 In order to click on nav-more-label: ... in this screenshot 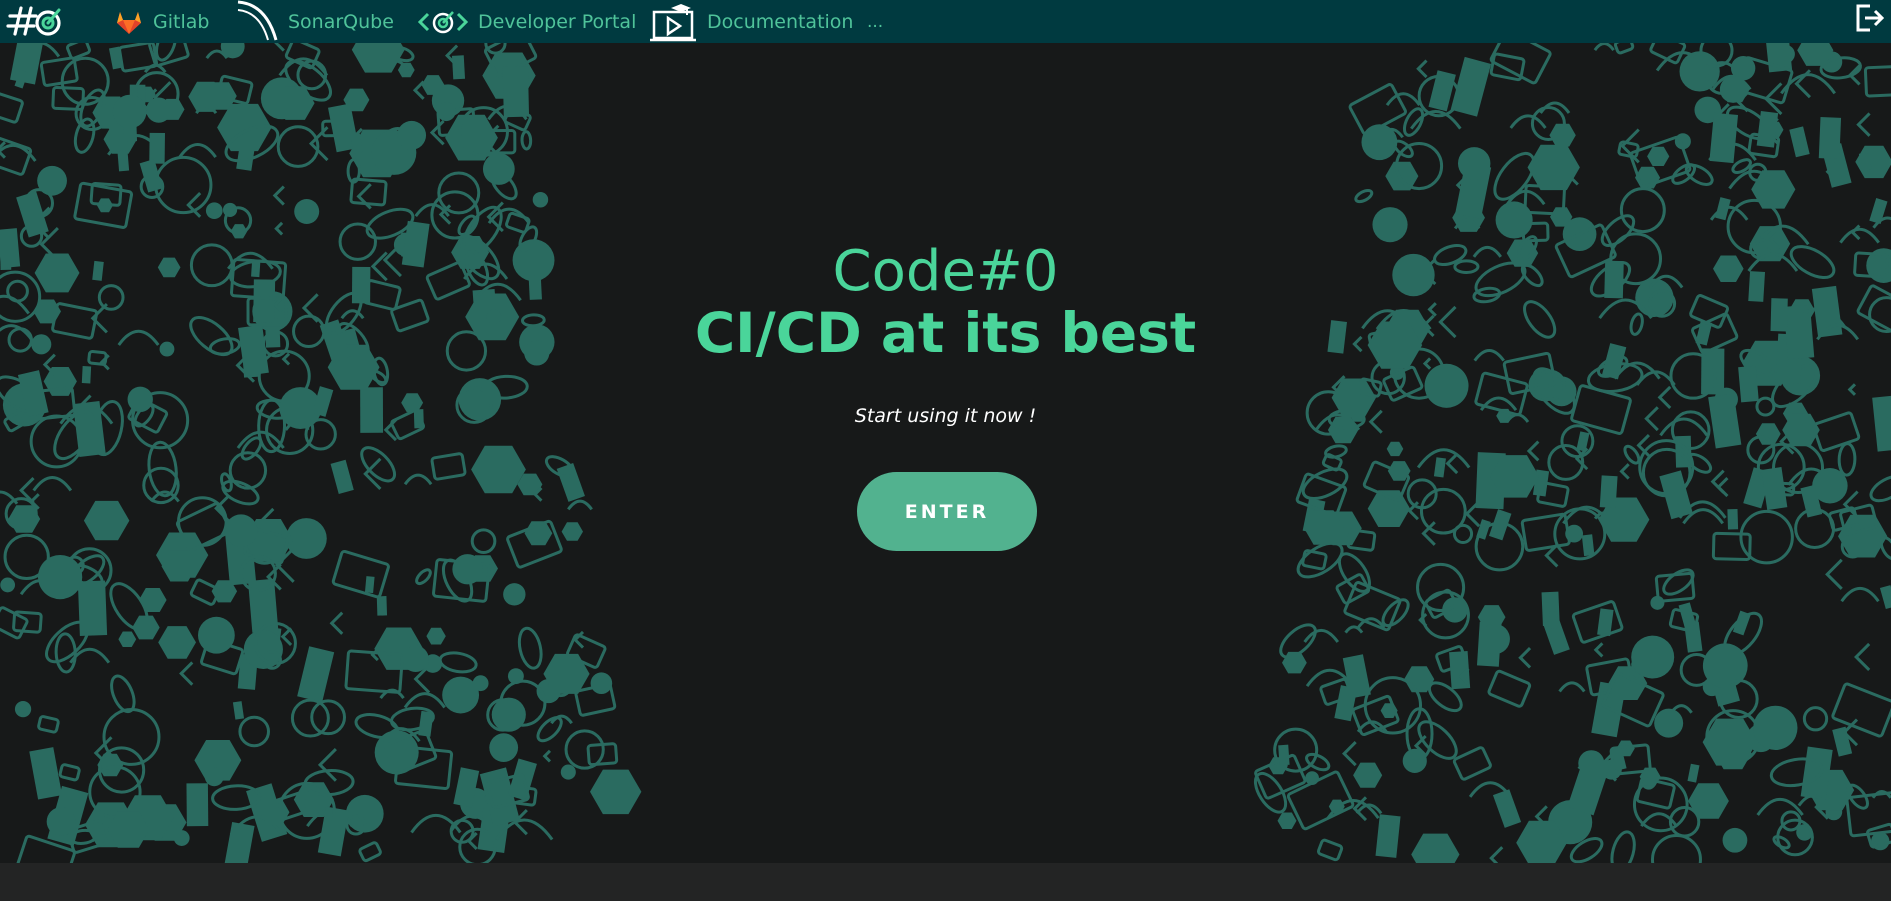, I will do `click(875, 21)`.